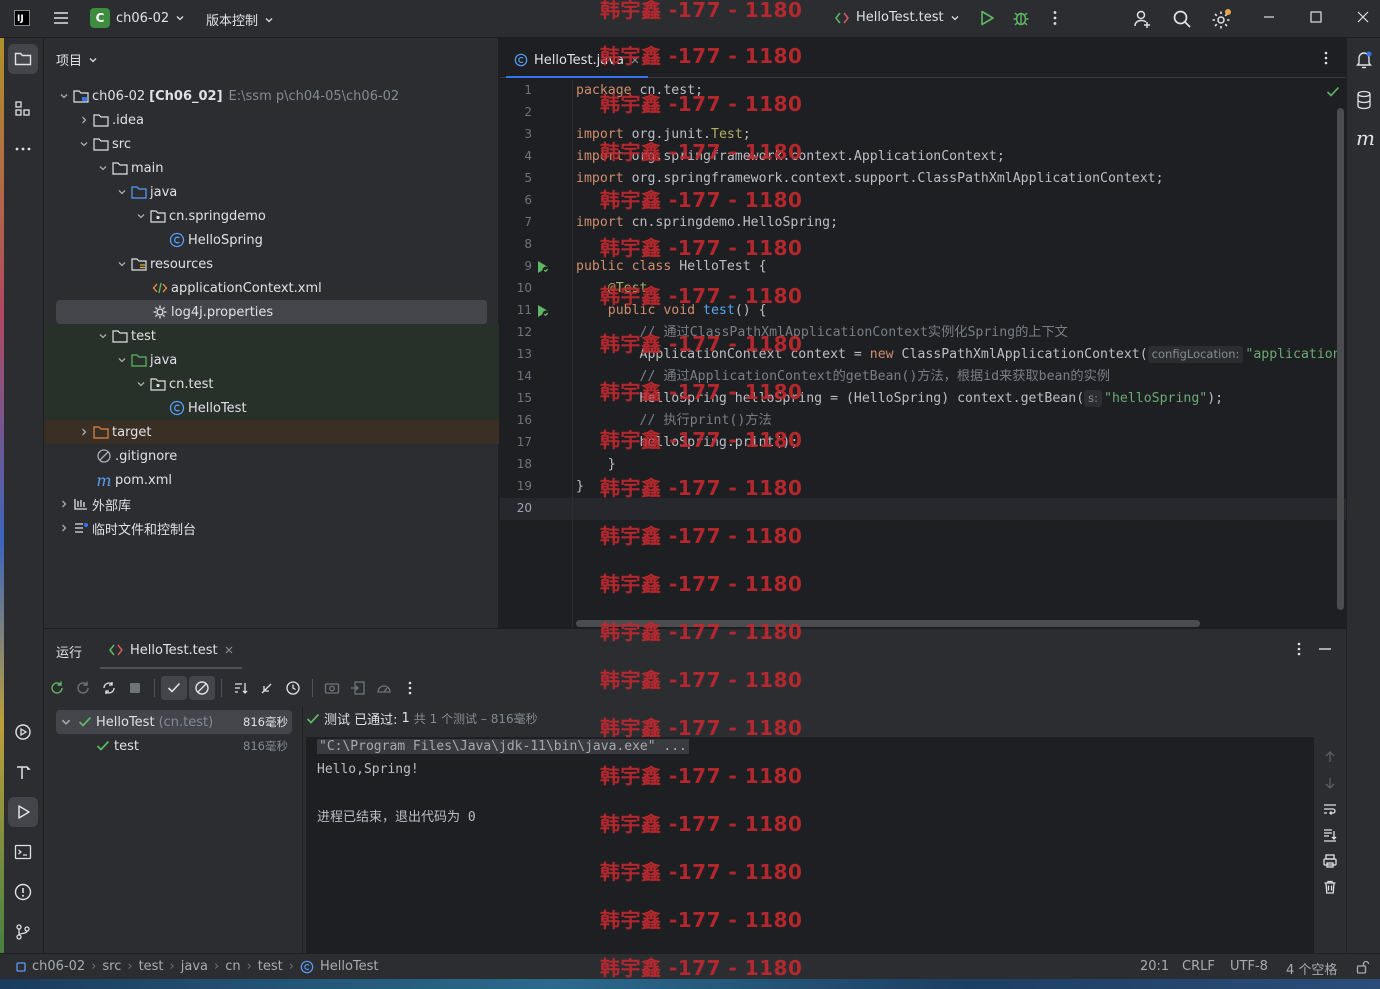  What do you see at coordinates (23, 109) in the screenshot?
I see `structure-tool-button` at bounding box center [23, 109].